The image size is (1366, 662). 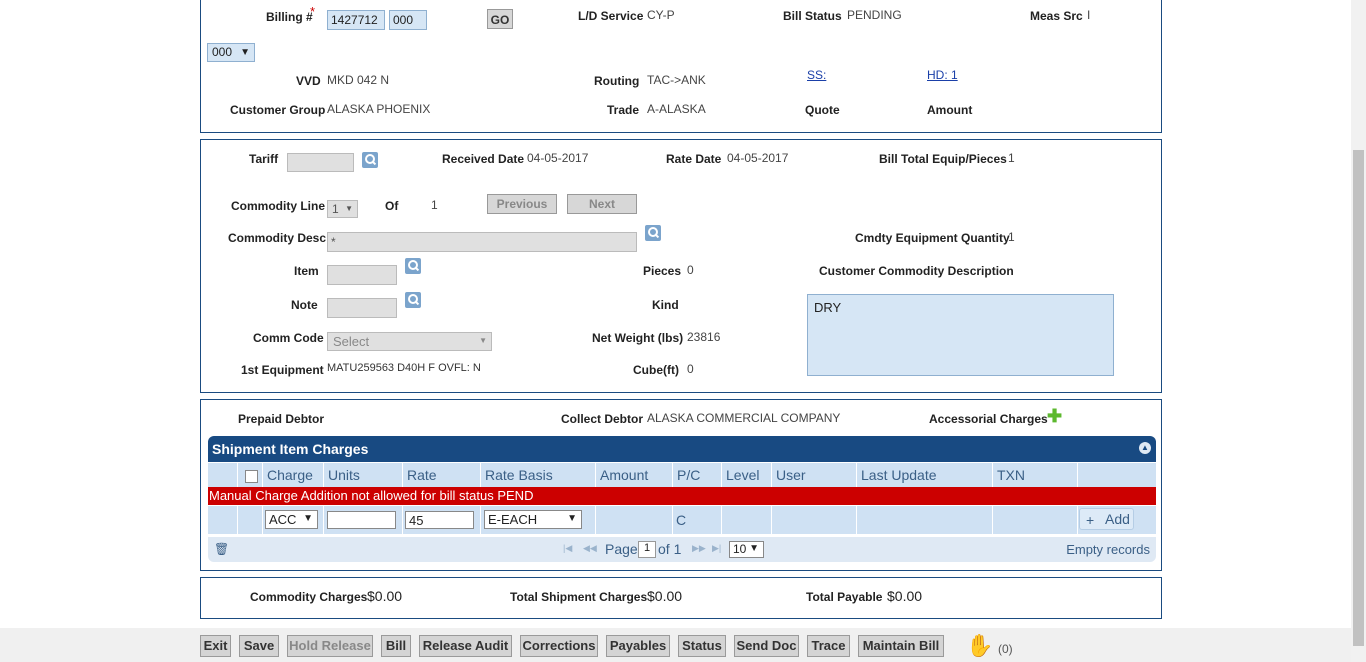 I want to click on units-input, so click(x=361, y=520).